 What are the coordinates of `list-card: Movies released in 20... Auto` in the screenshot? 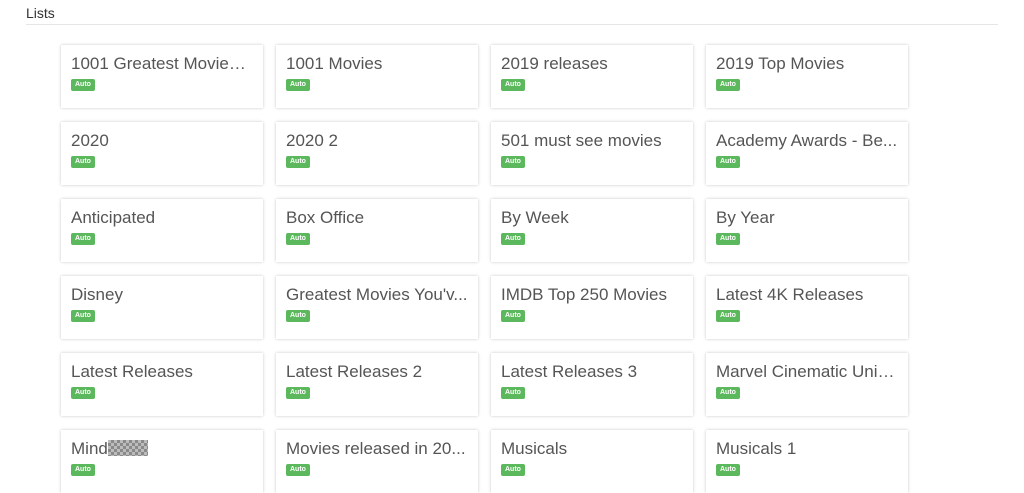 It's located at (377, 461).